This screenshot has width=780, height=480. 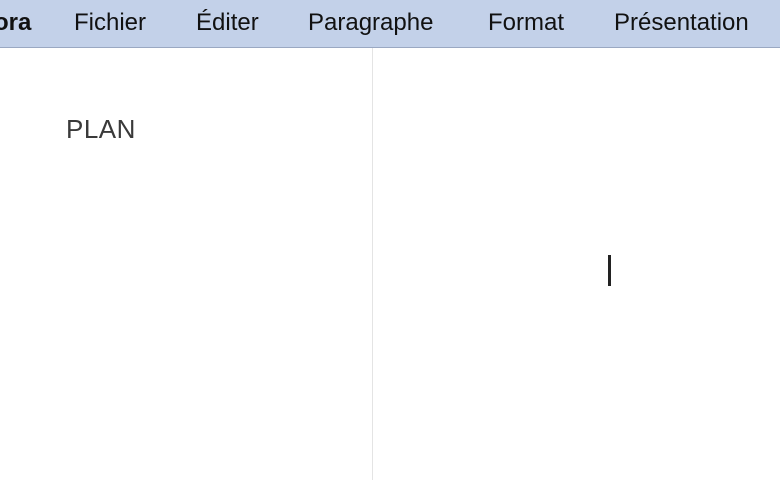 I want to click on menu-editer: Éditer, so click(x=227, y=23).